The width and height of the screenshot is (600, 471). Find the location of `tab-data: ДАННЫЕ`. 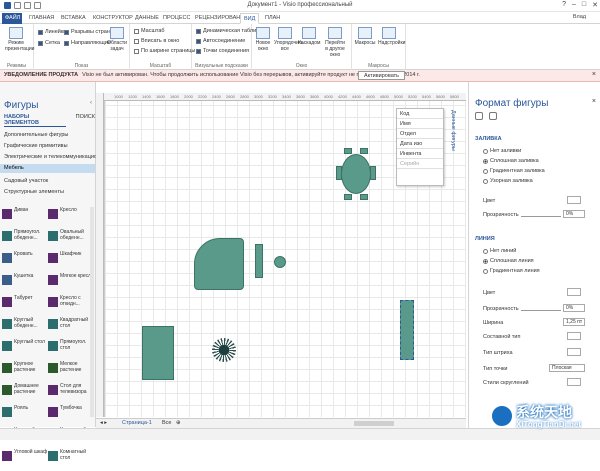

tab-data: ДАННЫЕ is located at coordinates (147, 18).